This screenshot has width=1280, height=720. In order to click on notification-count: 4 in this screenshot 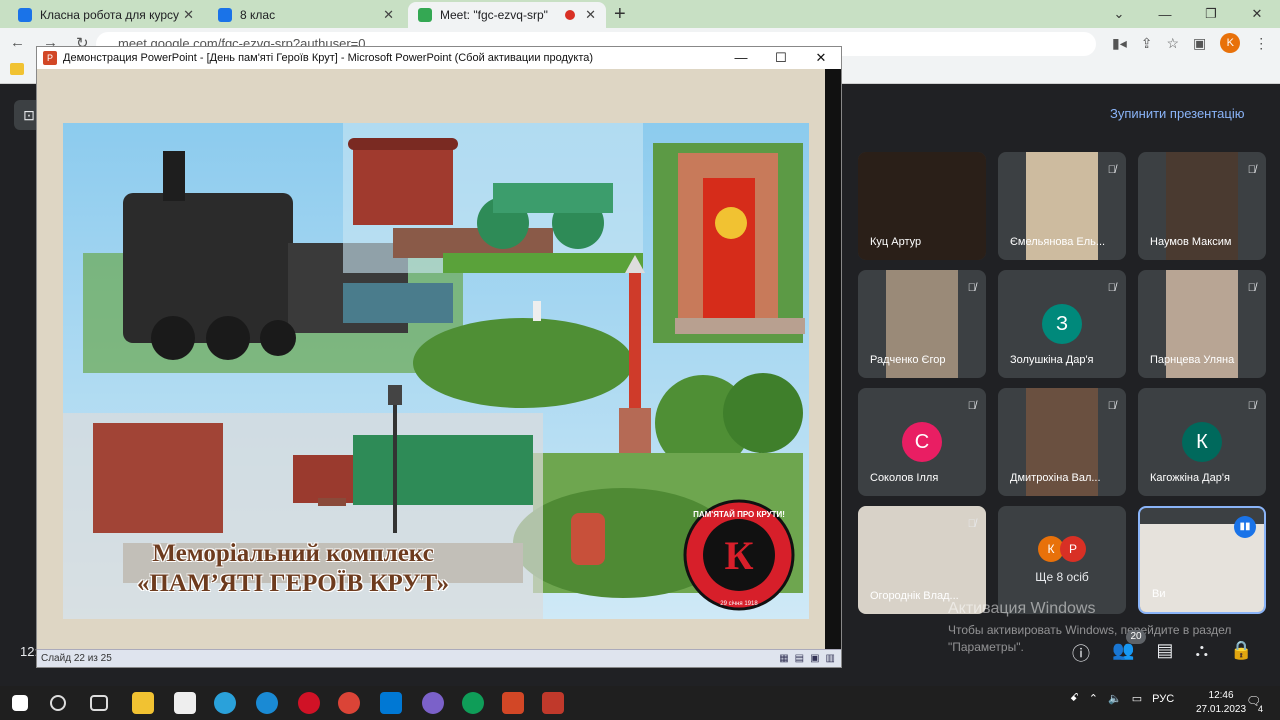, I will do `click(1261, 709)`.